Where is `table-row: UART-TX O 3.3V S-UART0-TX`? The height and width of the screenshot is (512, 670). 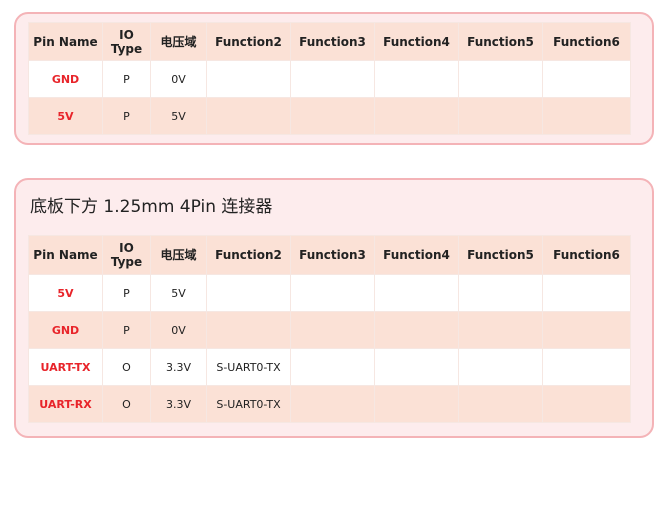
table-row: UART-TX O 3.3V S-UART0-TX is located at coordinates (329, 367).